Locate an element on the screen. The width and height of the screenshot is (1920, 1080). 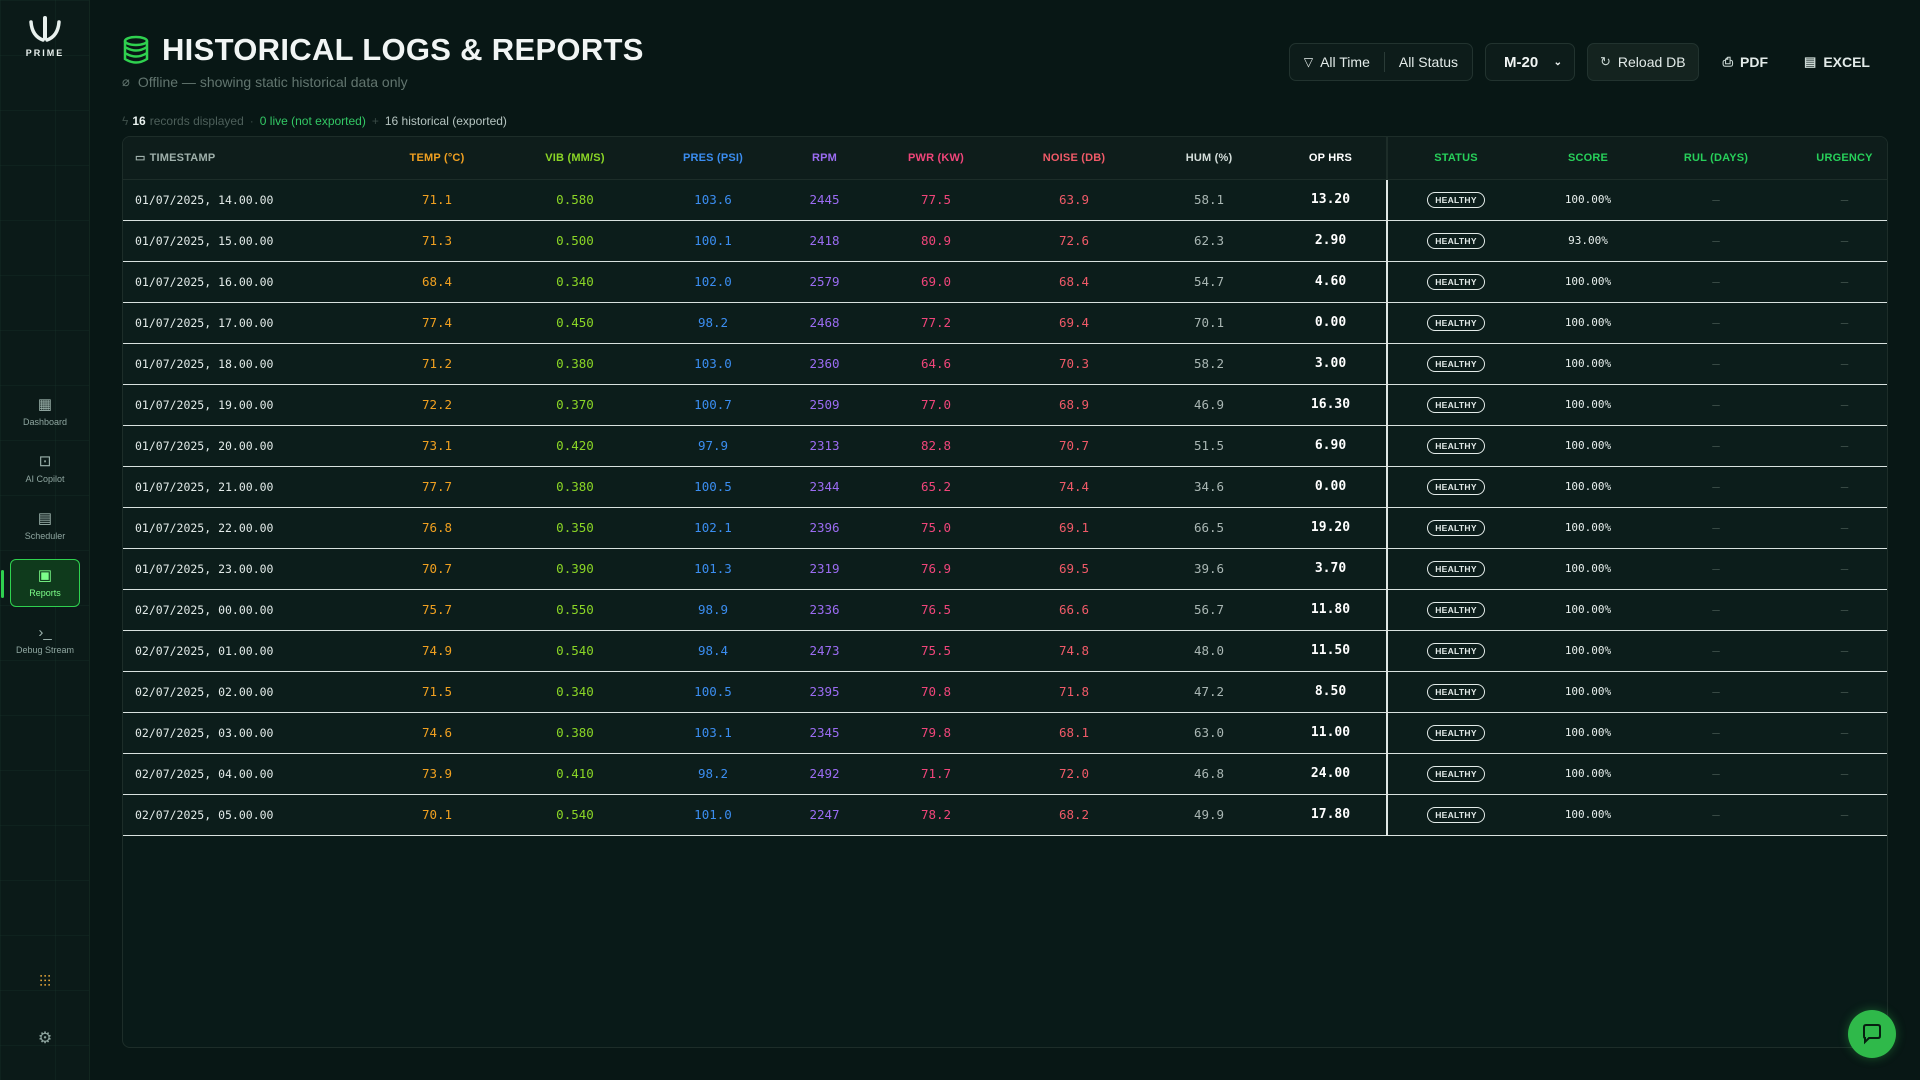
brand-name: PRIME is located at coordinates (45, 53).